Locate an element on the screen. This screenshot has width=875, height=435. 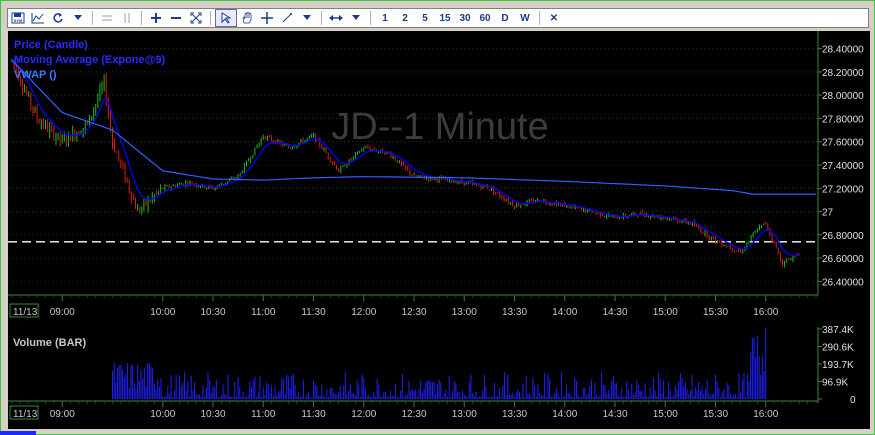
legend-price-candle: Price (Candle) is located at coordinates (51, 45).